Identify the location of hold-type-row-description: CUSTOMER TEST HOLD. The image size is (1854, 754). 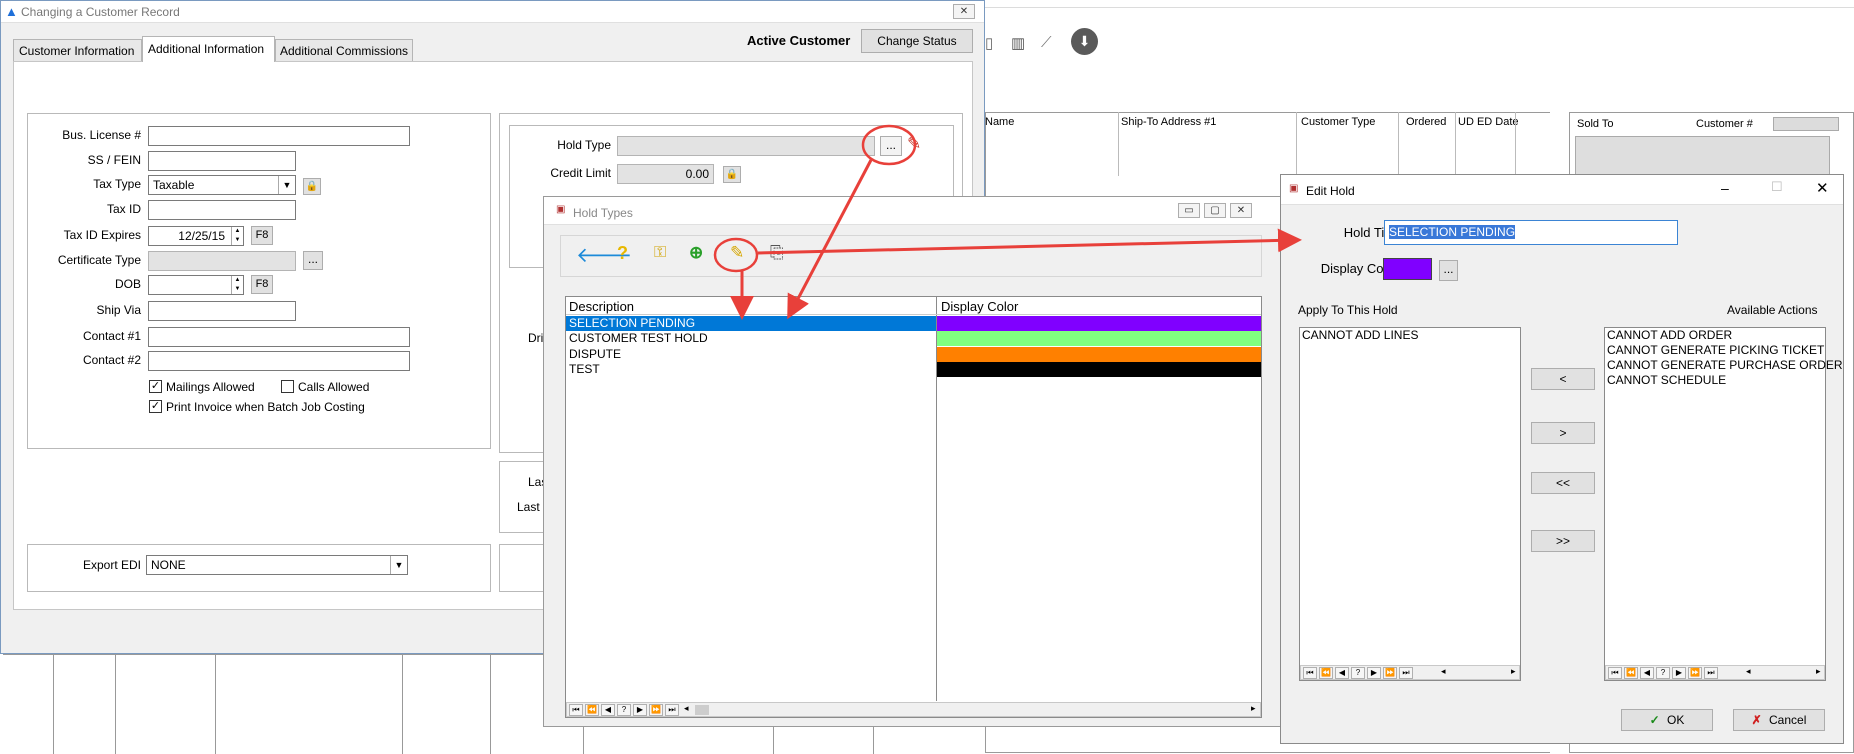
(751, 338).